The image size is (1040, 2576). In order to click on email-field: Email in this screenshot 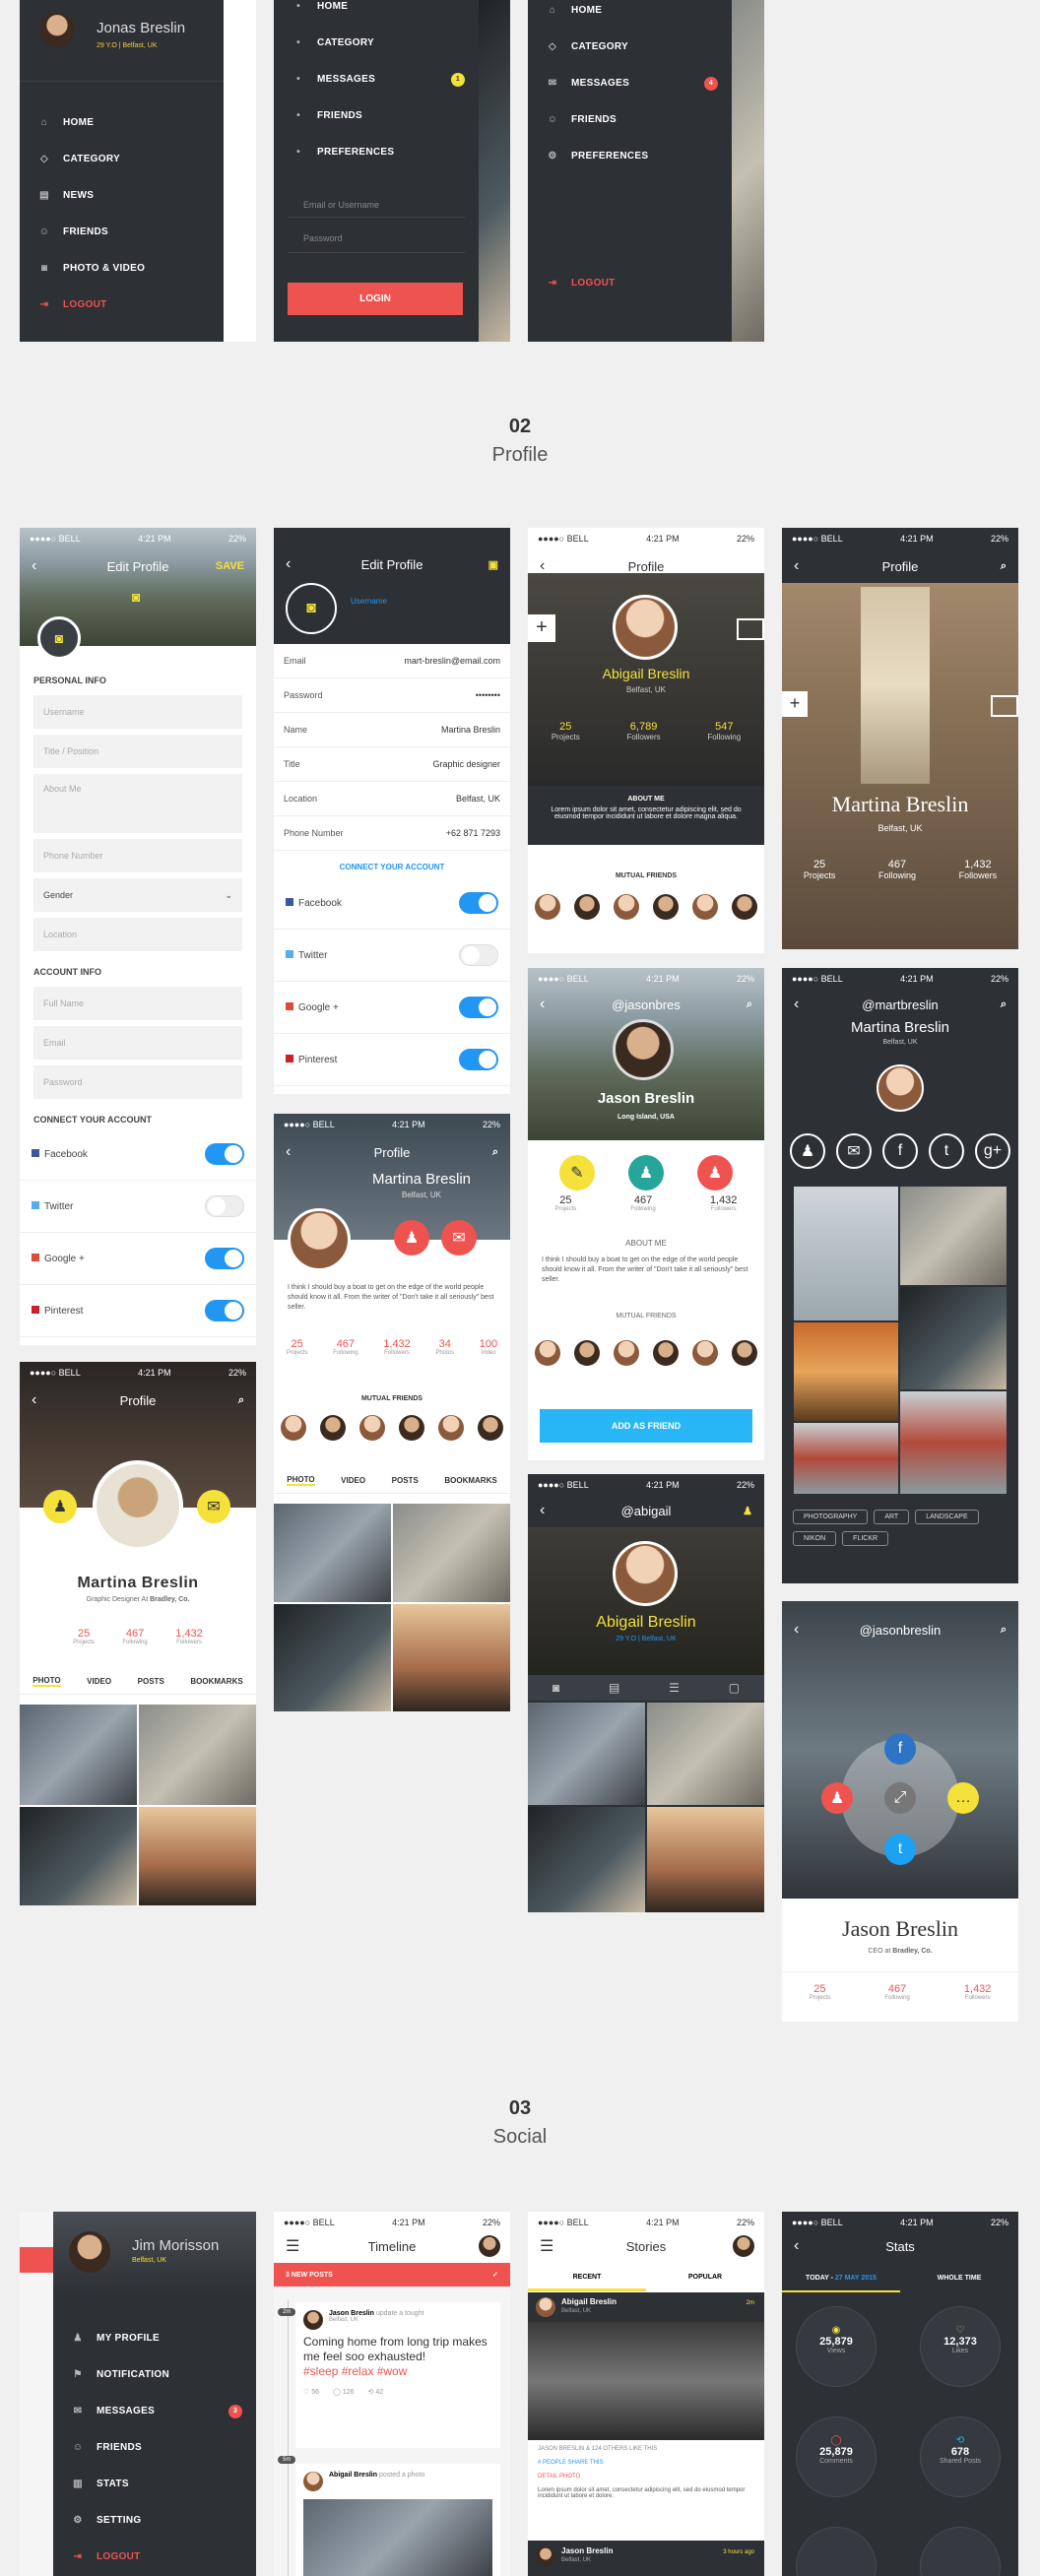, I will do `click(137, 1043)`.